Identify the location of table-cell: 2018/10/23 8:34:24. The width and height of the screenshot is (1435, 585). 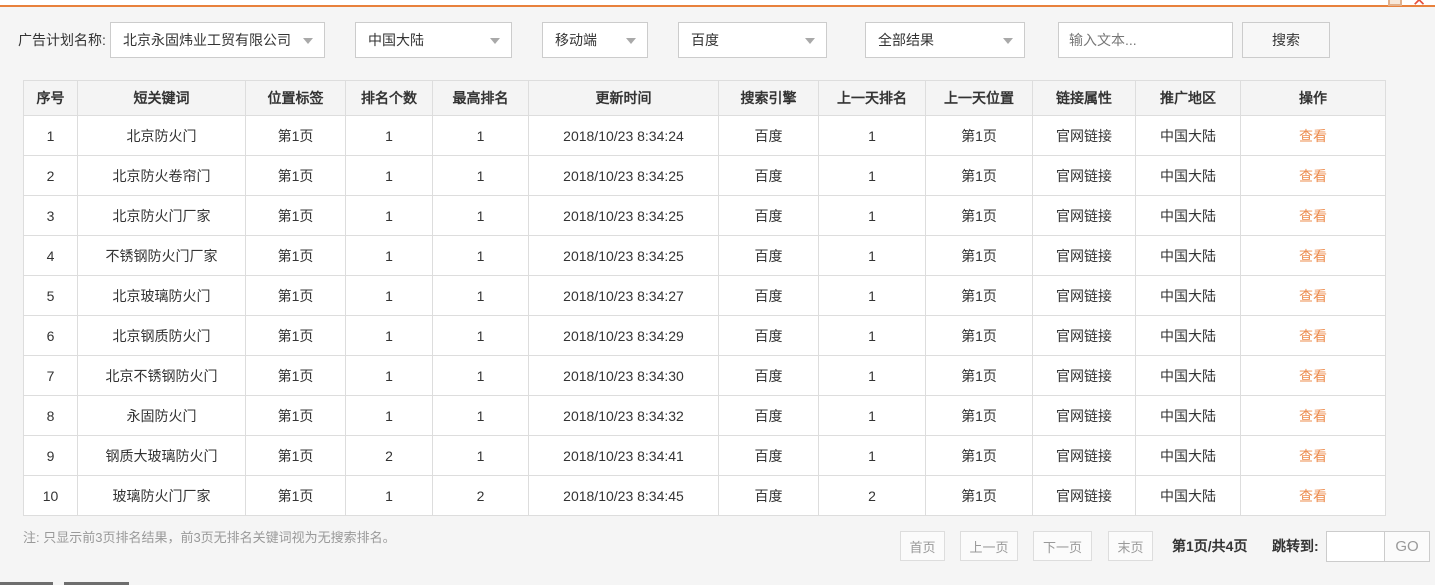
(623, 135).